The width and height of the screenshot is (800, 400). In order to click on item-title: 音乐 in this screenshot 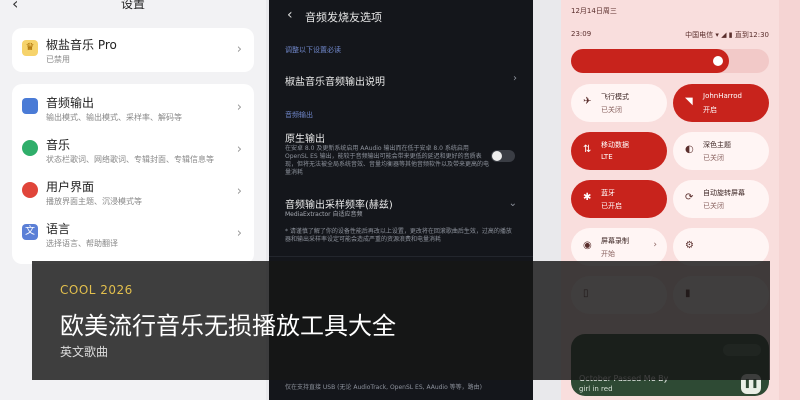, I will do `click(58, 145)`.